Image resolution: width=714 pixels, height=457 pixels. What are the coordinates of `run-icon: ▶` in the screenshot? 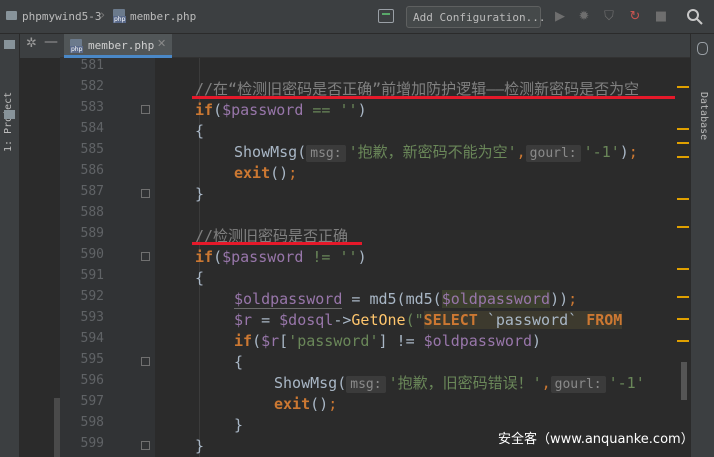 It's located at (560, 17).